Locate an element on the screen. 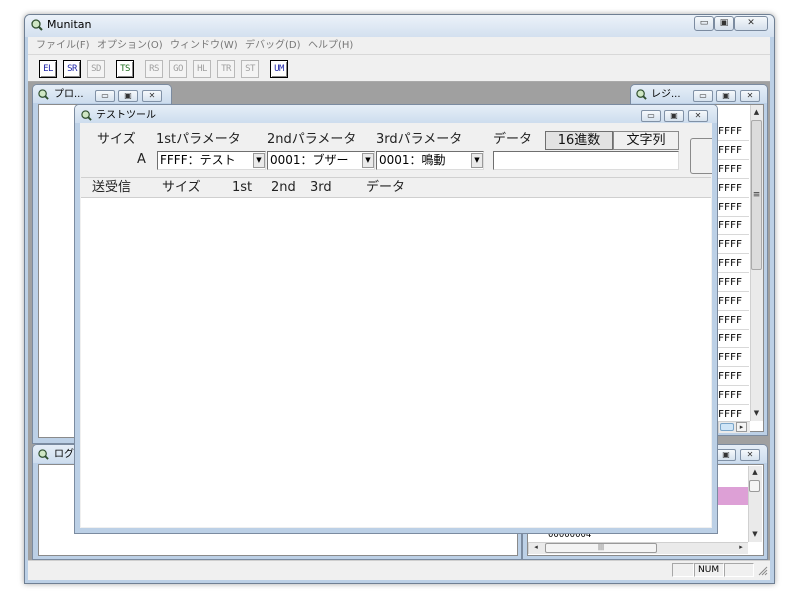 This screenshot has width=800, height=600. param1-select: FFFF：テスト is located at coordinates (211, 160).